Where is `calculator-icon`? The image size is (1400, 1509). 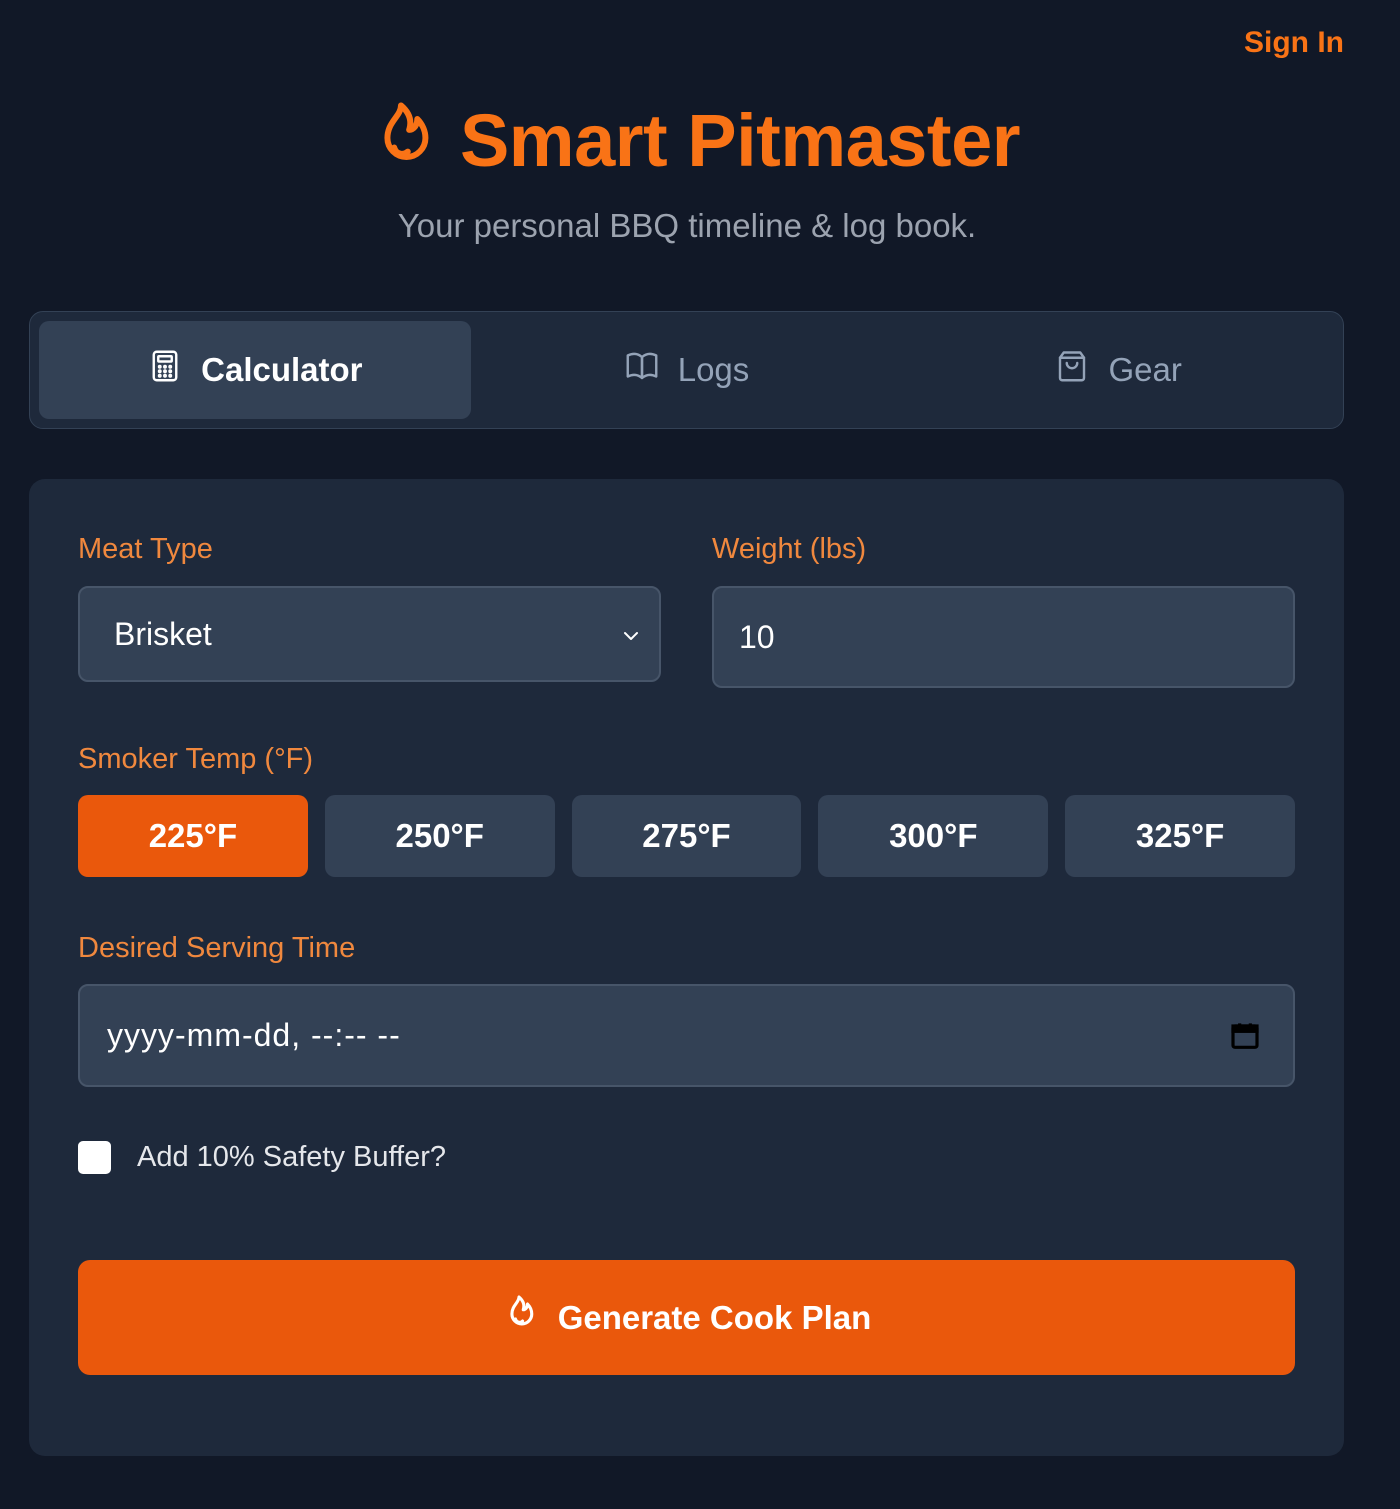 calculator-icon is located at coordinates (165, 370).